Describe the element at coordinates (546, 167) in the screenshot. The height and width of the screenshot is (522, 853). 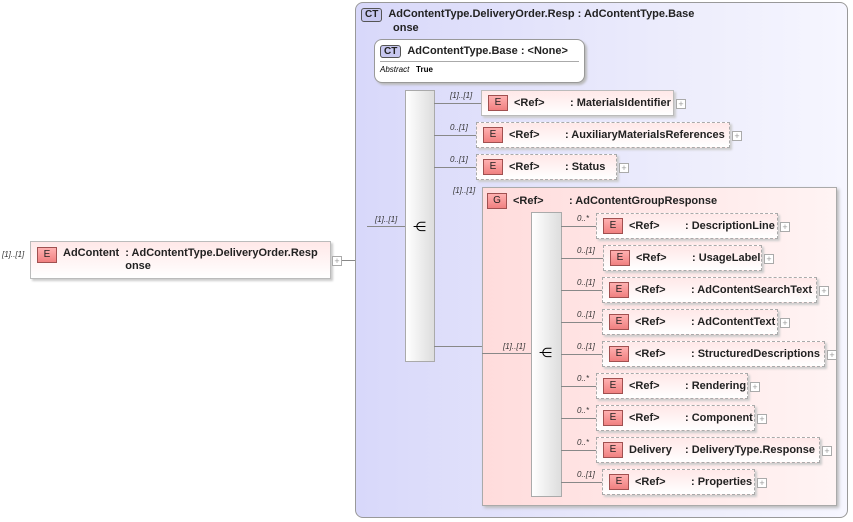
I see `element-status: E <Ref> : Status` at that location.